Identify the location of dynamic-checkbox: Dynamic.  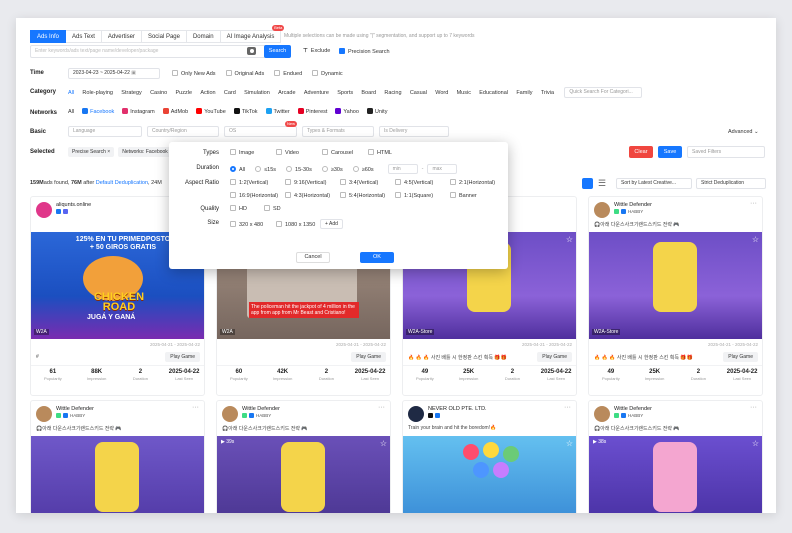
(327, 73).